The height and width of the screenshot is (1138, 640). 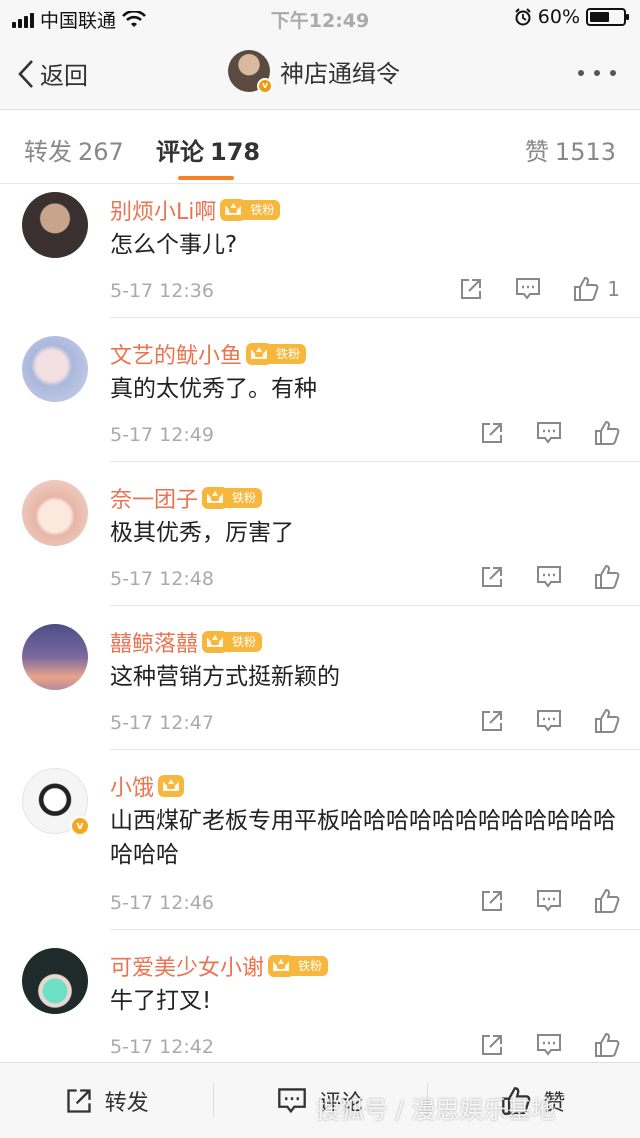 I want to click on comment-username: 可爱美少女小谢 铁粉, so click(x=219, y=966).